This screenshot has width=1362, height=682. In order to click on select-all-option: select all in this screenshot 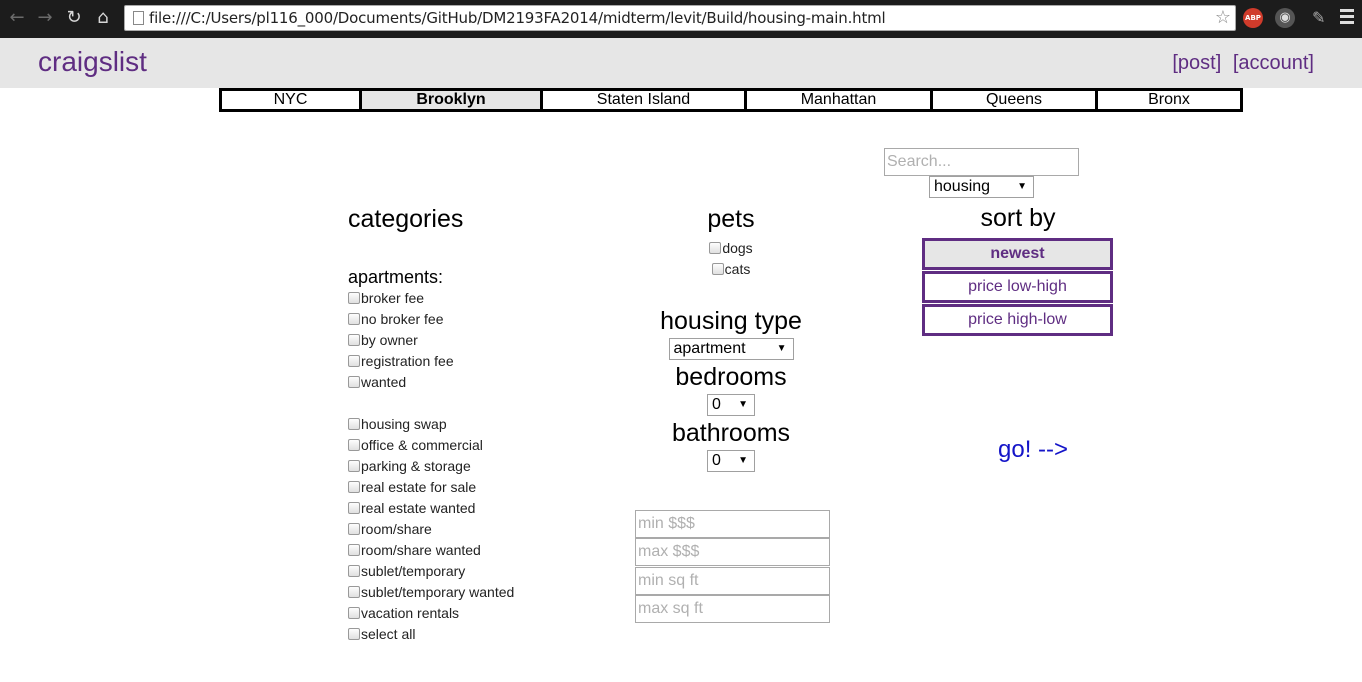, I will do `click(468, 634)`.